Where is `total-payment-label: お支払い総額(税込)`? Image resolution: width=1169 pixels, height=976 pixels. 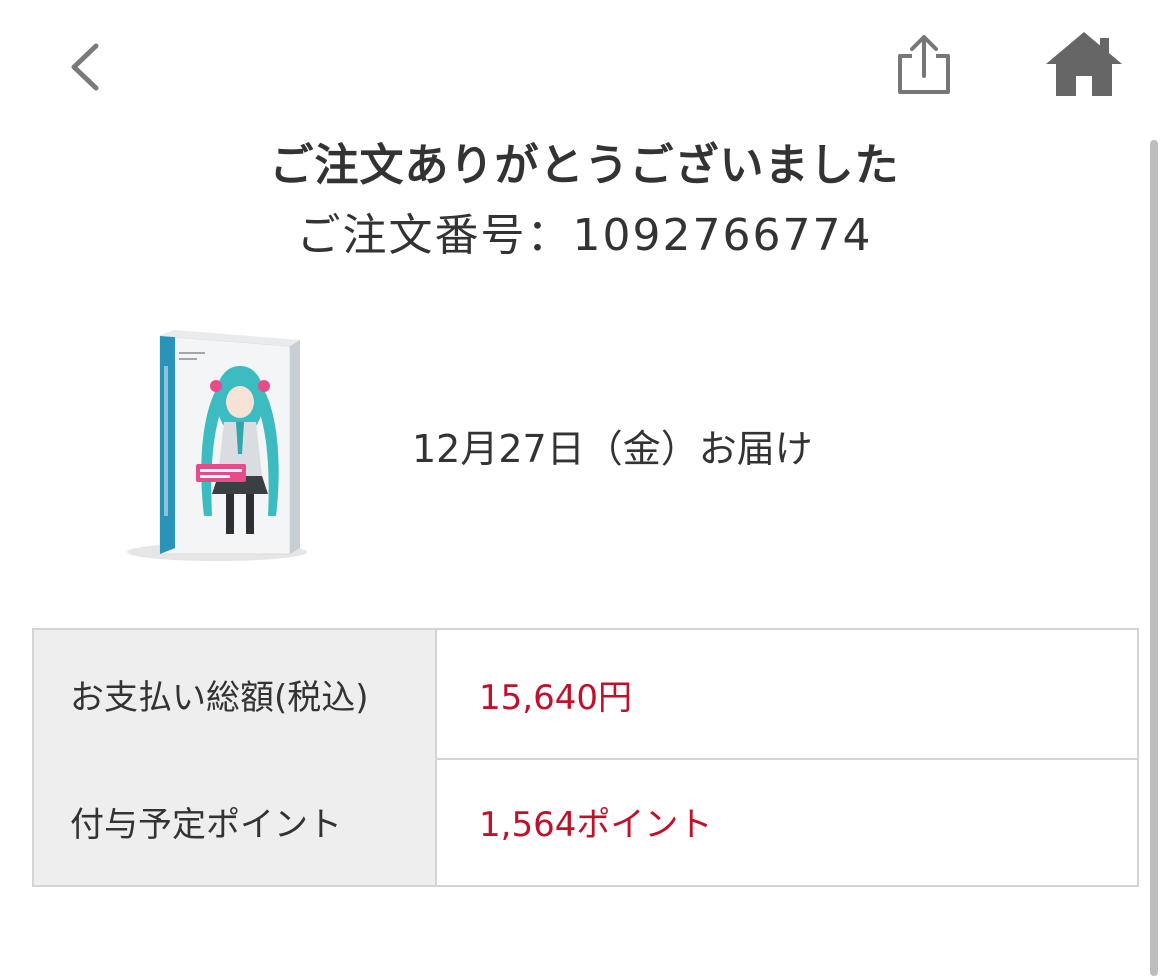
total-payment-label: お支払い総額(税込) is located at coordinates (235, 694).